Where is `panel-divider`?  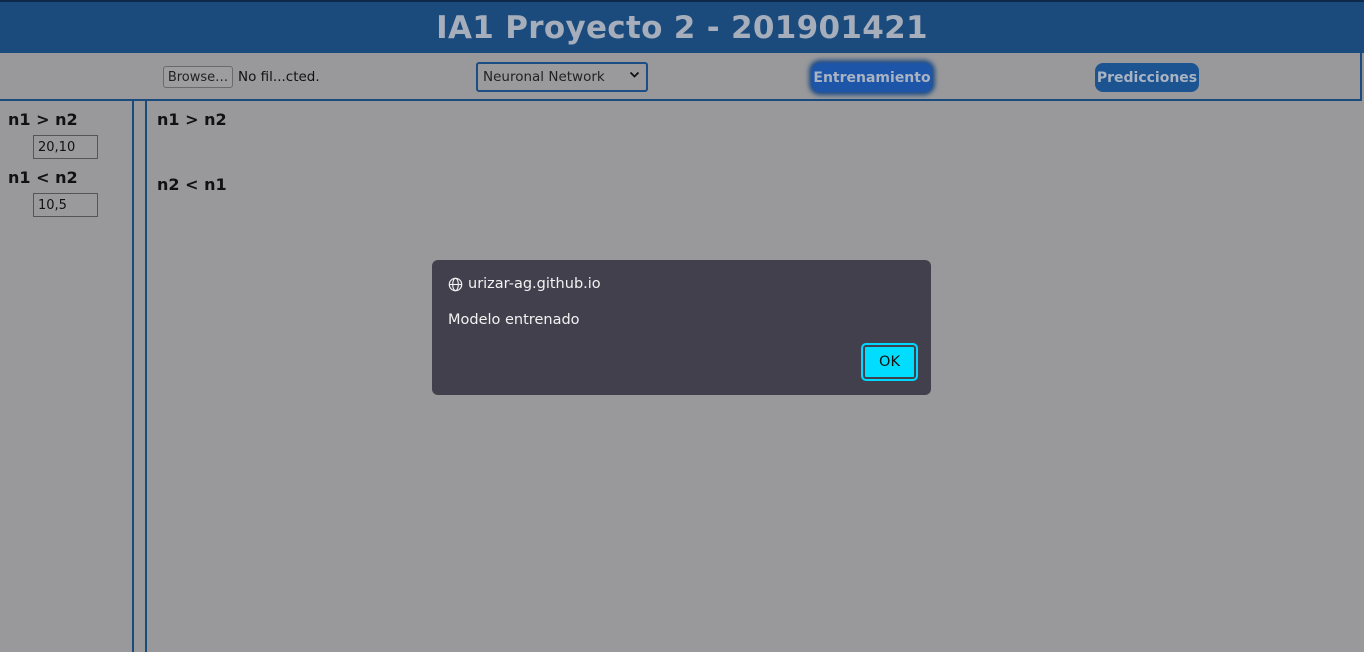
panel-divider is located at coordinates (146, 376).